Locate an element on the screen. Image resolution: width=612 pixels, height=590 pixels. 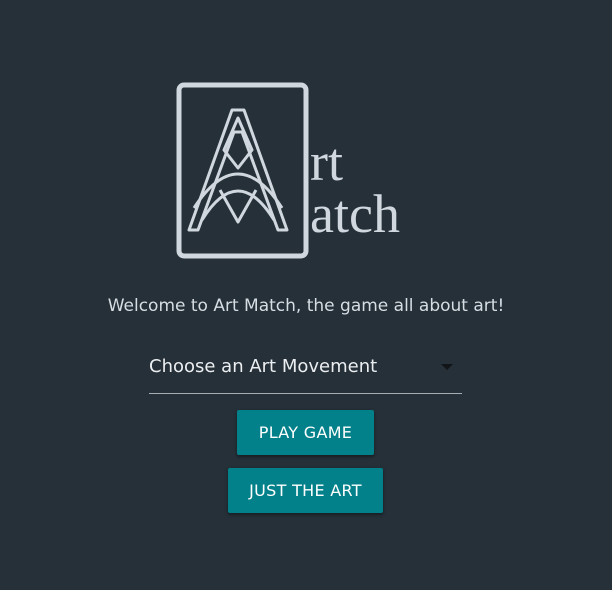
play-game-button: PLAY GAME is located at coordinates (305, 432).